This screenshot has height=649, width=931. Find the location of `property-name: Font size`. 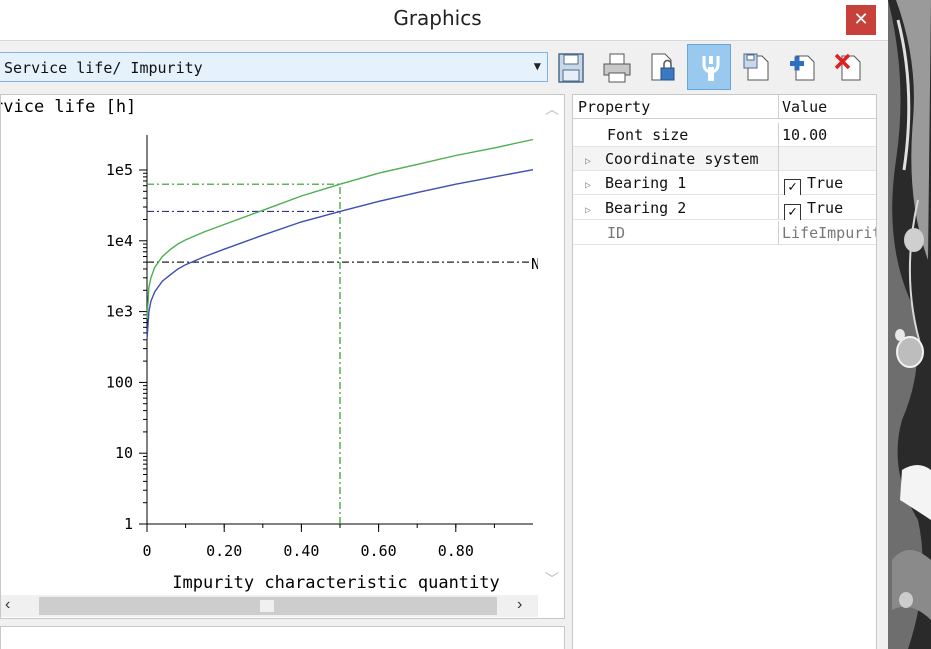

property-name: Font size is located at coordinates (648, 135).